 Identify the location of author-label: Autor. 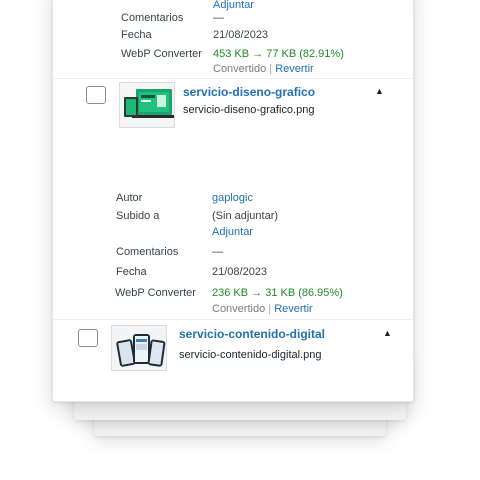
(129, 198).